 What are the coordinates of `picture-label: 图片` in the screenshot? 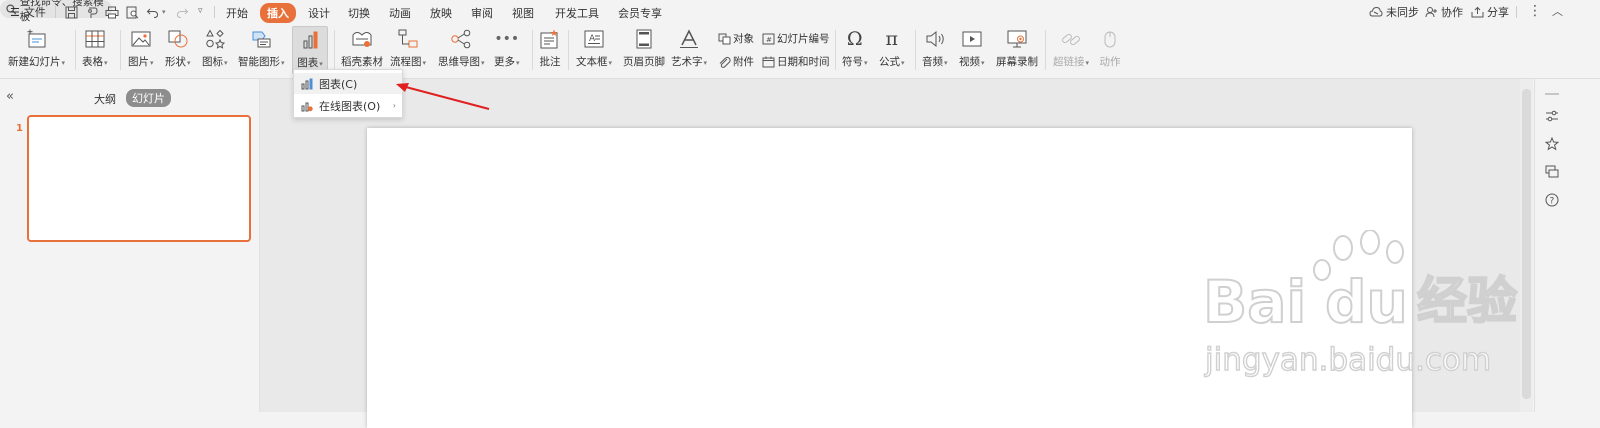 It's located at (138, 62).